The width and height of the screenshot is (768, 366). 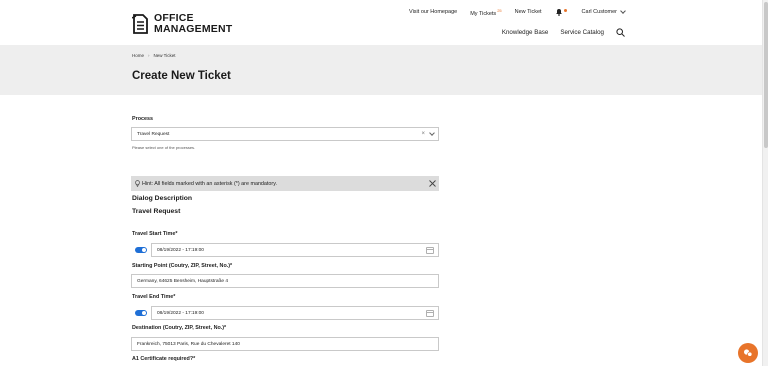 I want to click on search-icon, so click(x=620, y=32).